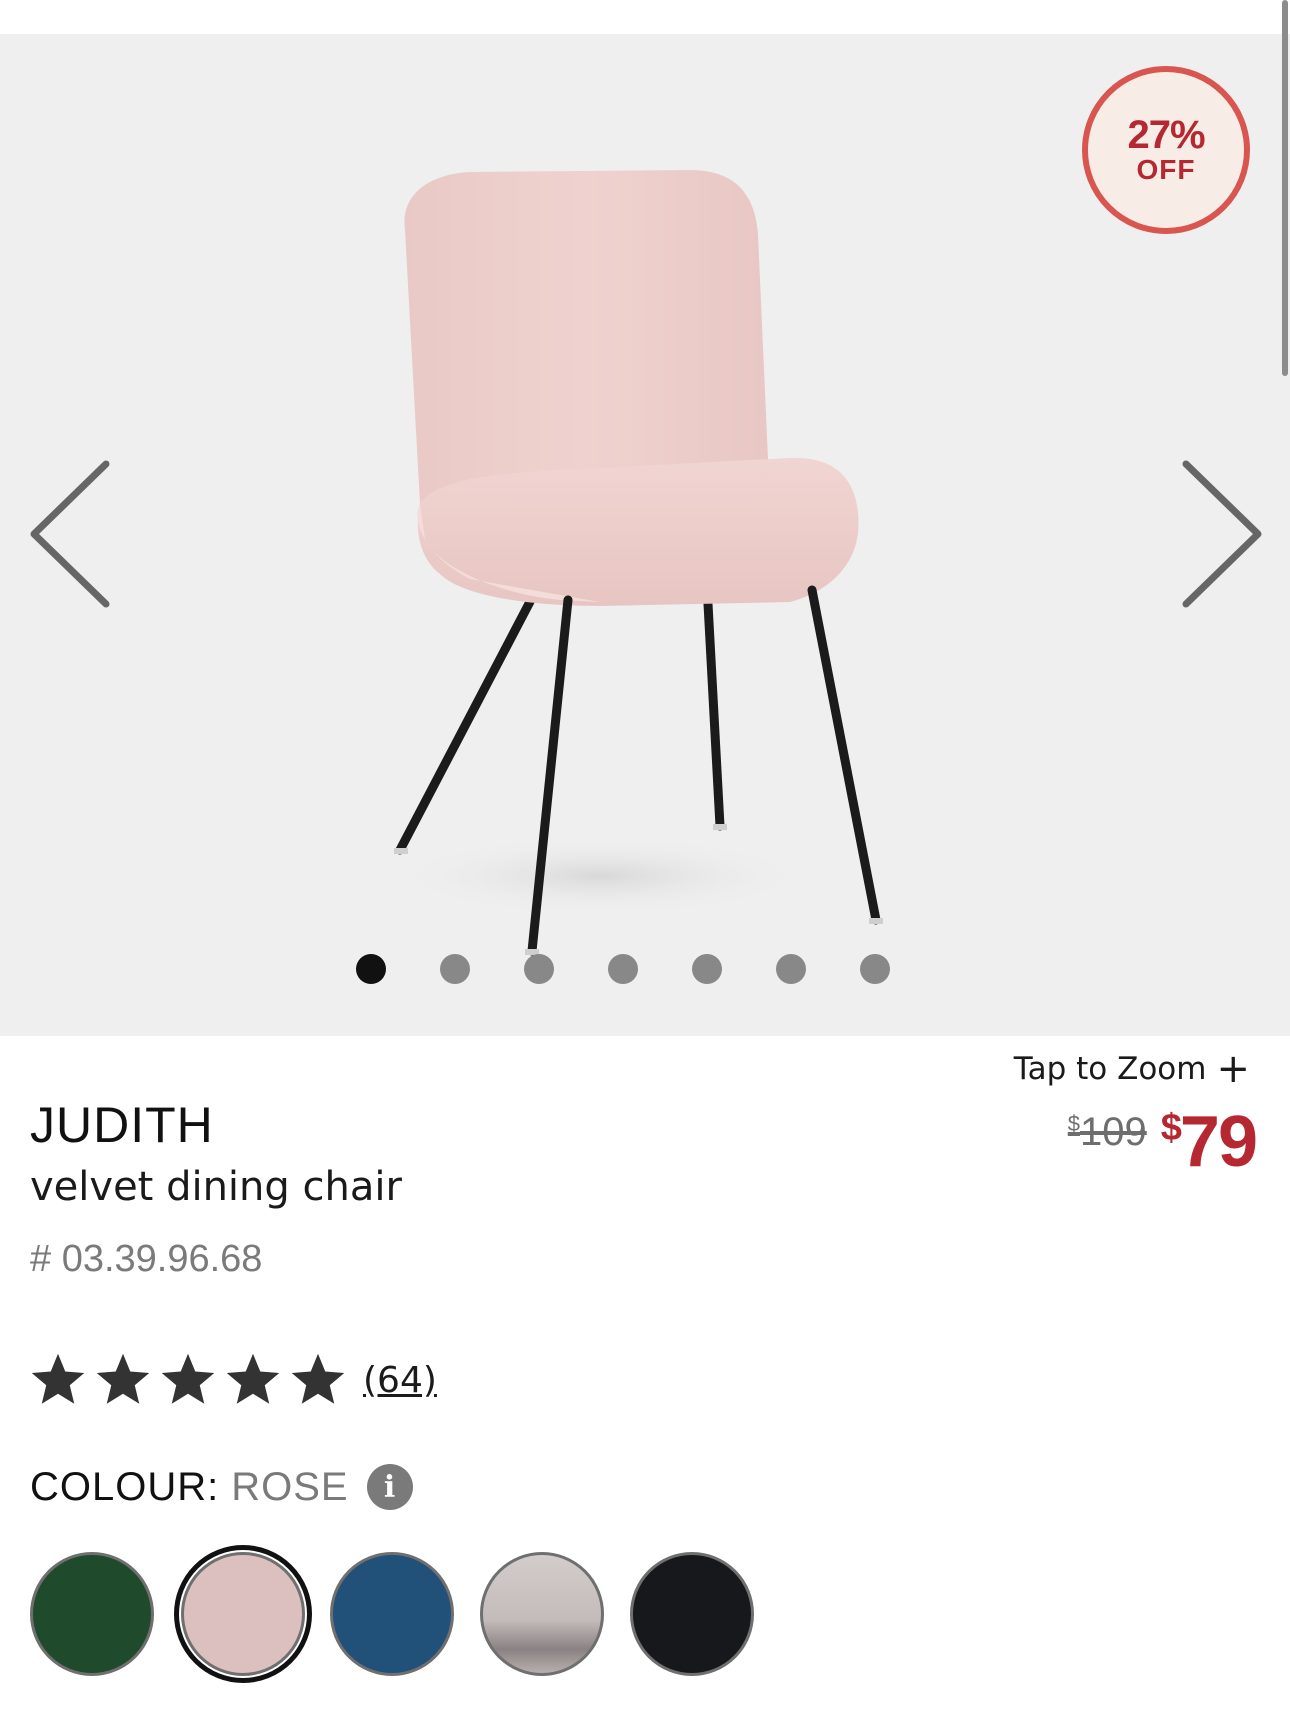  What do you see at coordinates (221, 1487) in the screenshot?
I see `colour-selector-label: COLOUR: ROSE i` at bounding box center [221, 1487].